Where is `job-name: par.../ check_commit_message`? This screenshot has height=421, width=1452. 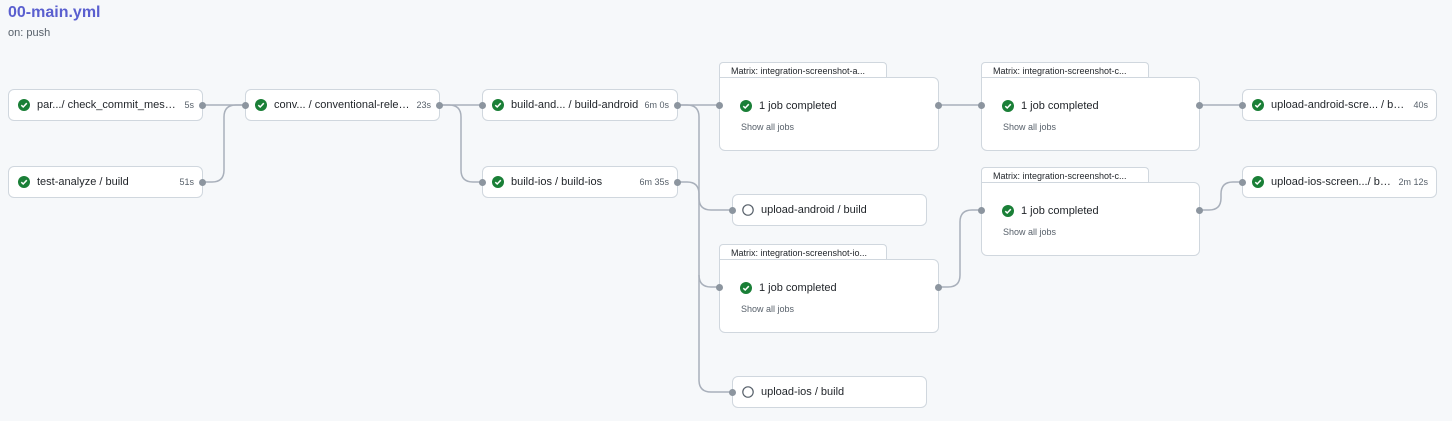 job-name: par.../ check_commit_message is located at coordinates (109, 105).